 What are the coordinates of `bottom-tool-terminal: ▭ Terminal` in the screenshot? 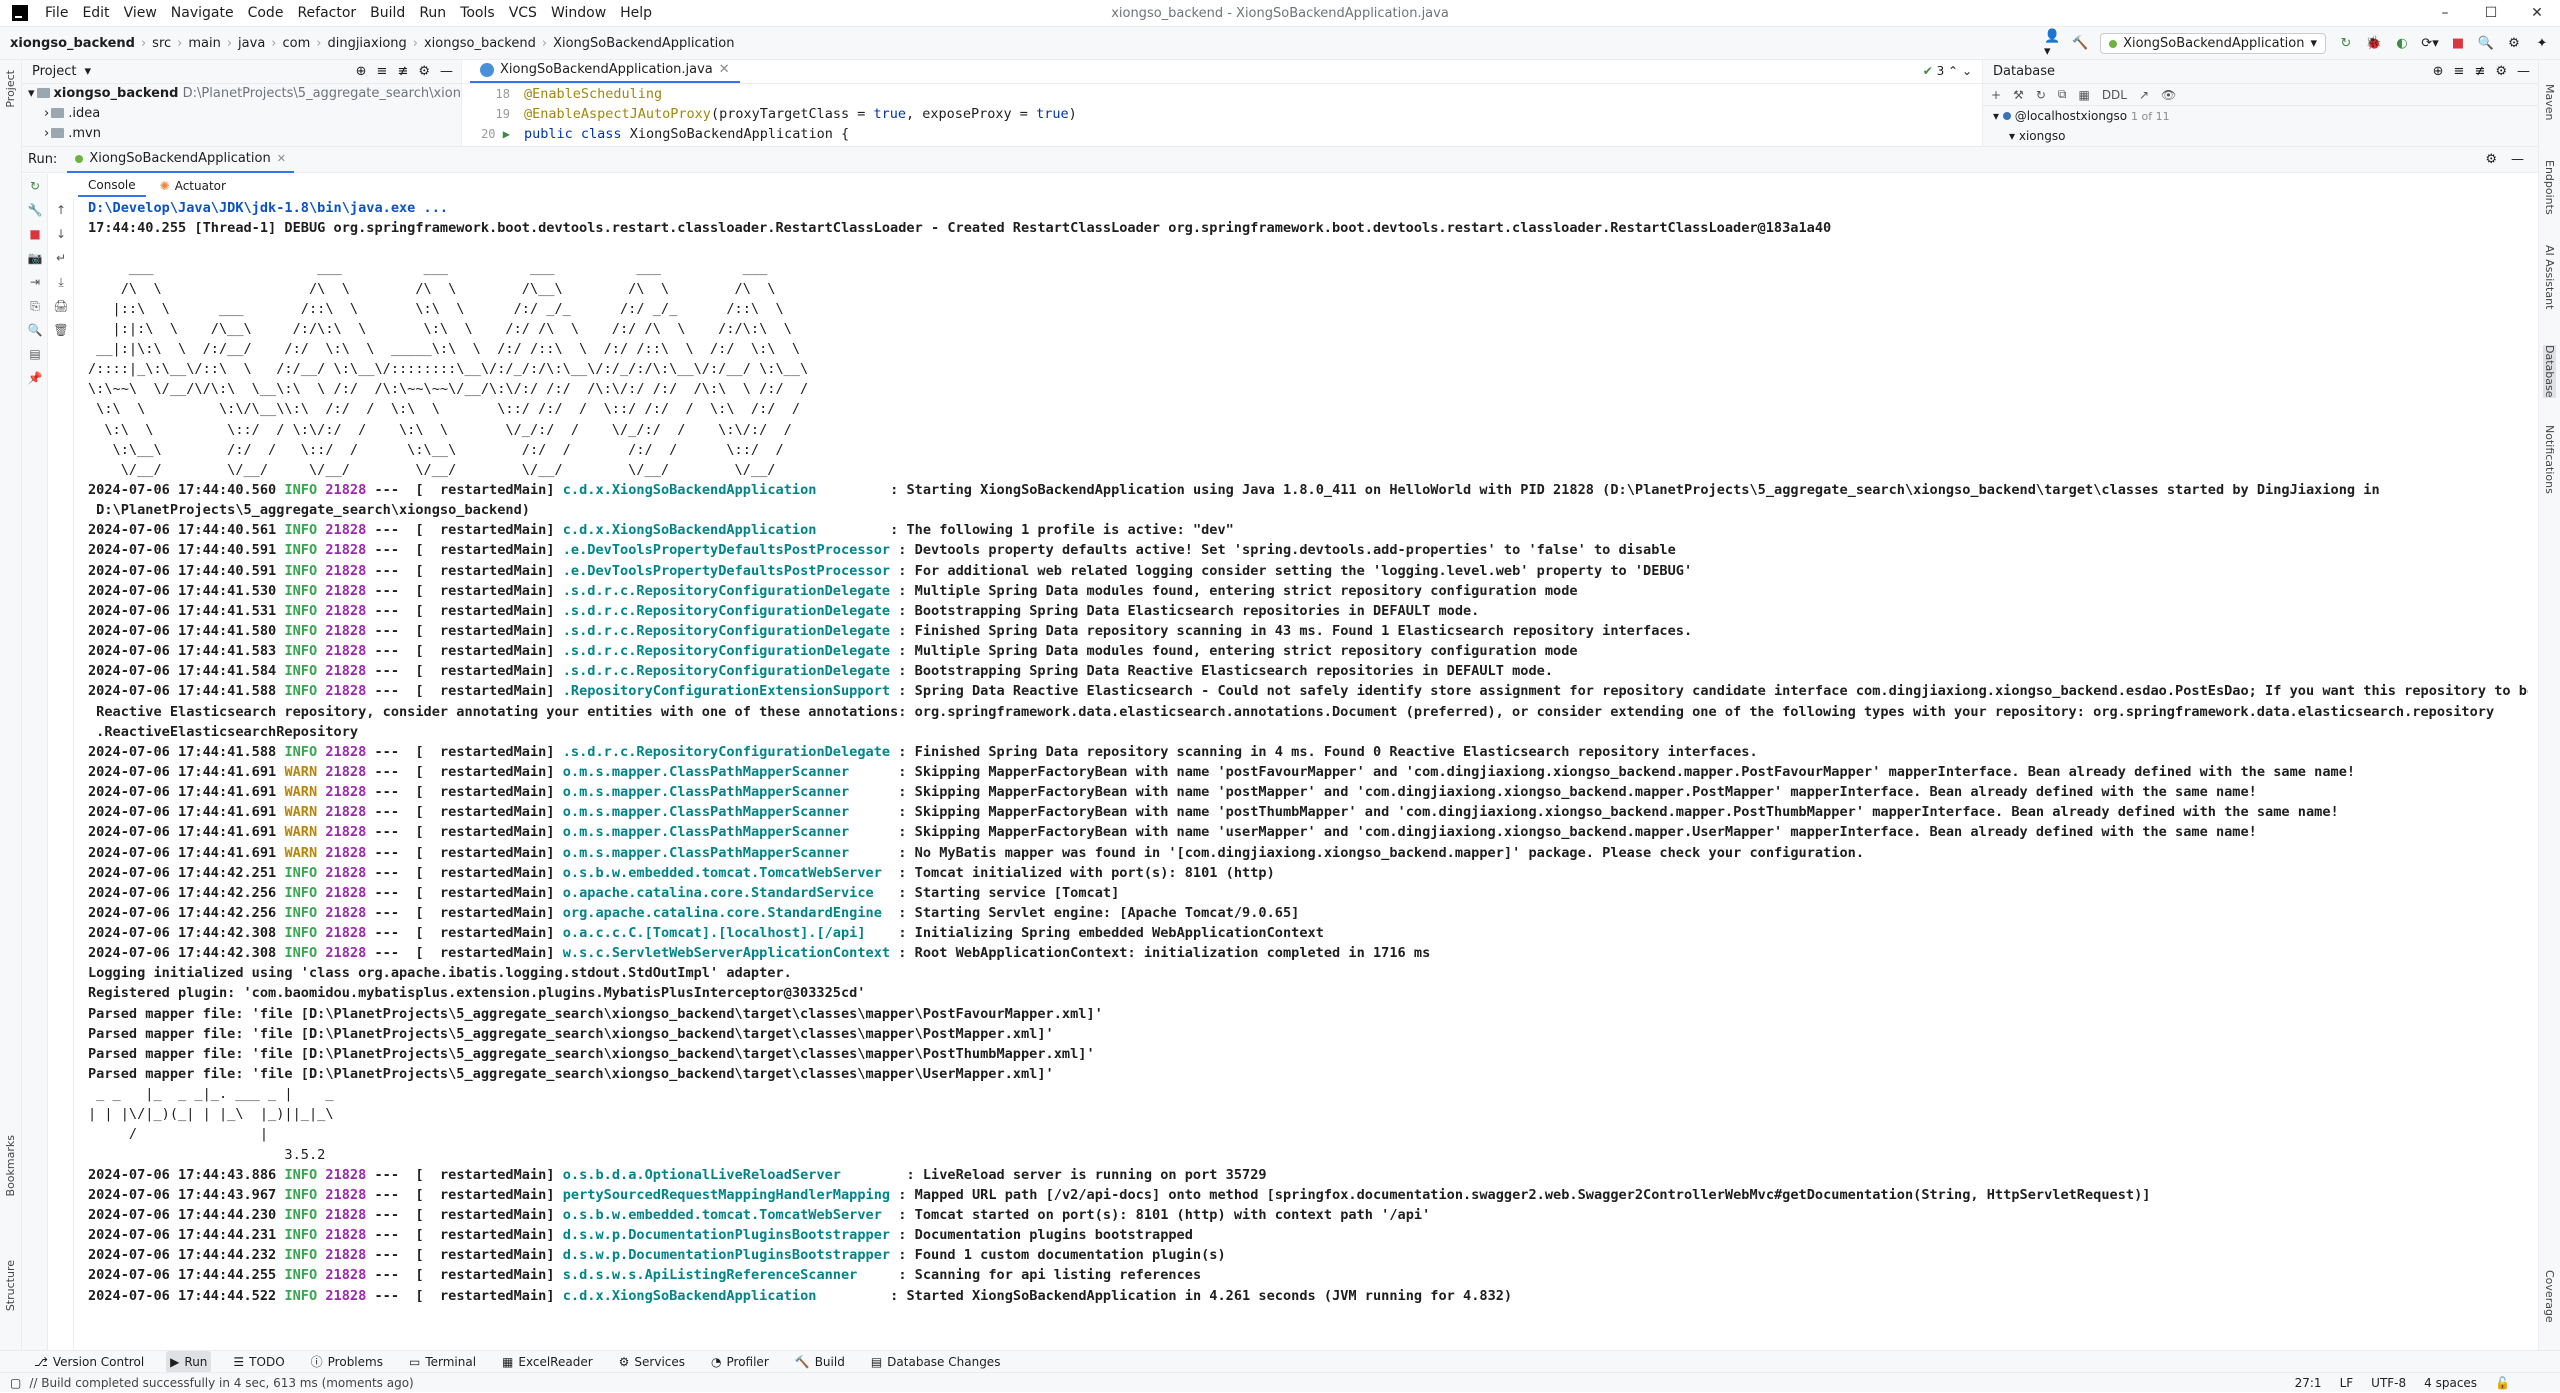 It's located at (442, 1362).